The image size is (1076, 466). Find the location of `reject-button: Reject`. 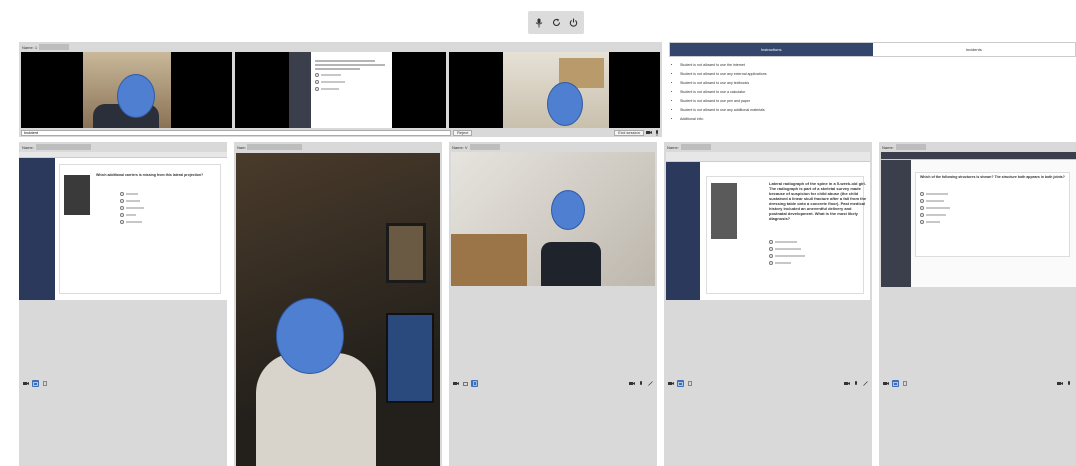

reject-button: Reject is located at coordinates (463, 132).